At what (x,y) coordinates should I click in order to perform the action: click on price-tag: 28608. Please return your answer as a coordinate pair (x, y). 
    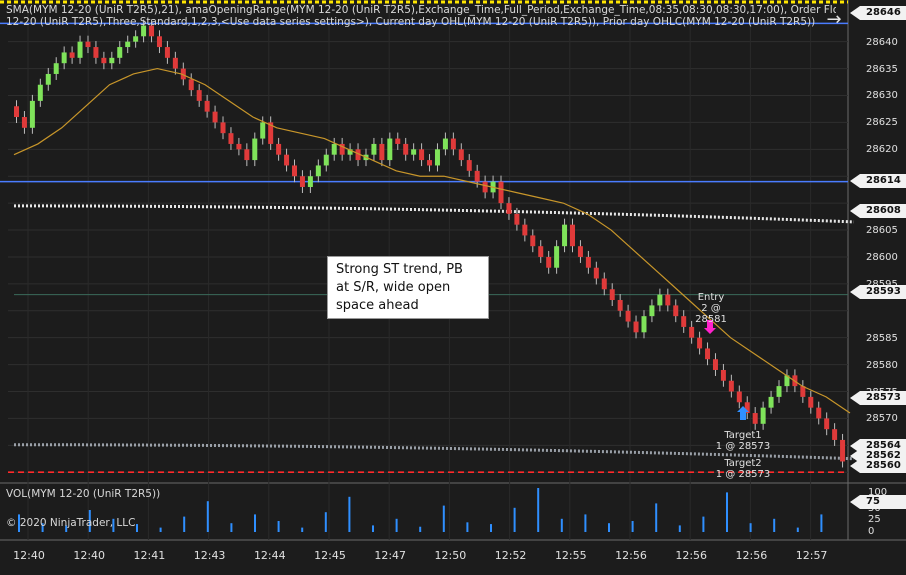
    Looking at the image, I should click on (878, 211).